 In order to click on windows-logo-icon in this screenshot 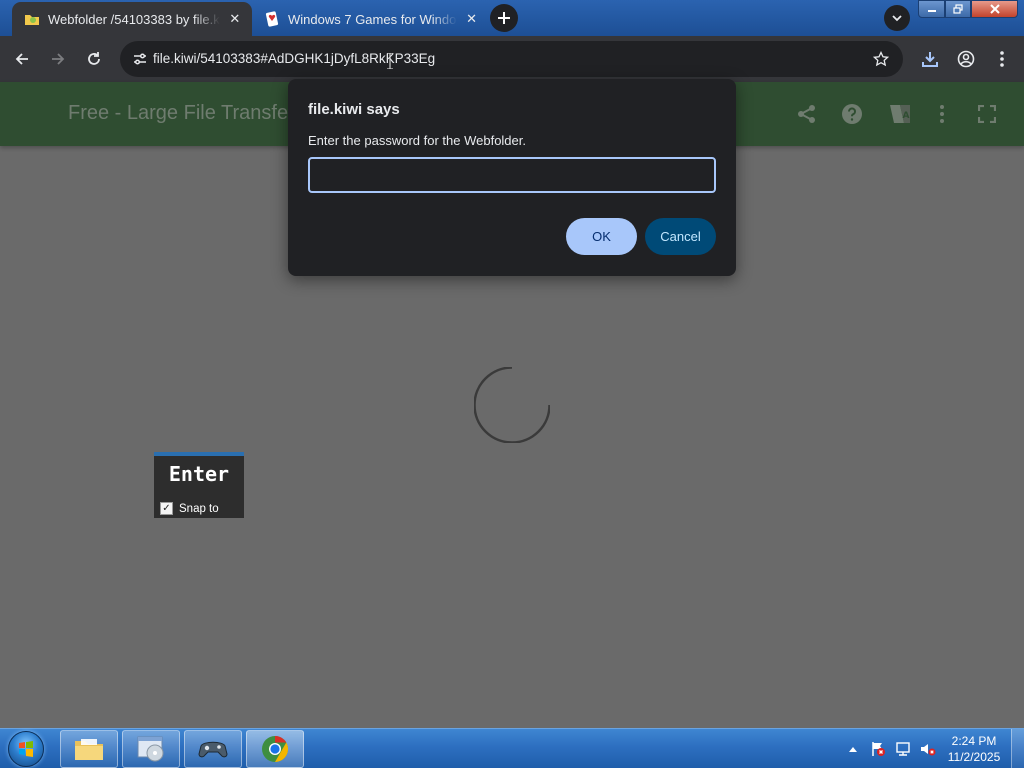, I will do `click(26, 749)`.